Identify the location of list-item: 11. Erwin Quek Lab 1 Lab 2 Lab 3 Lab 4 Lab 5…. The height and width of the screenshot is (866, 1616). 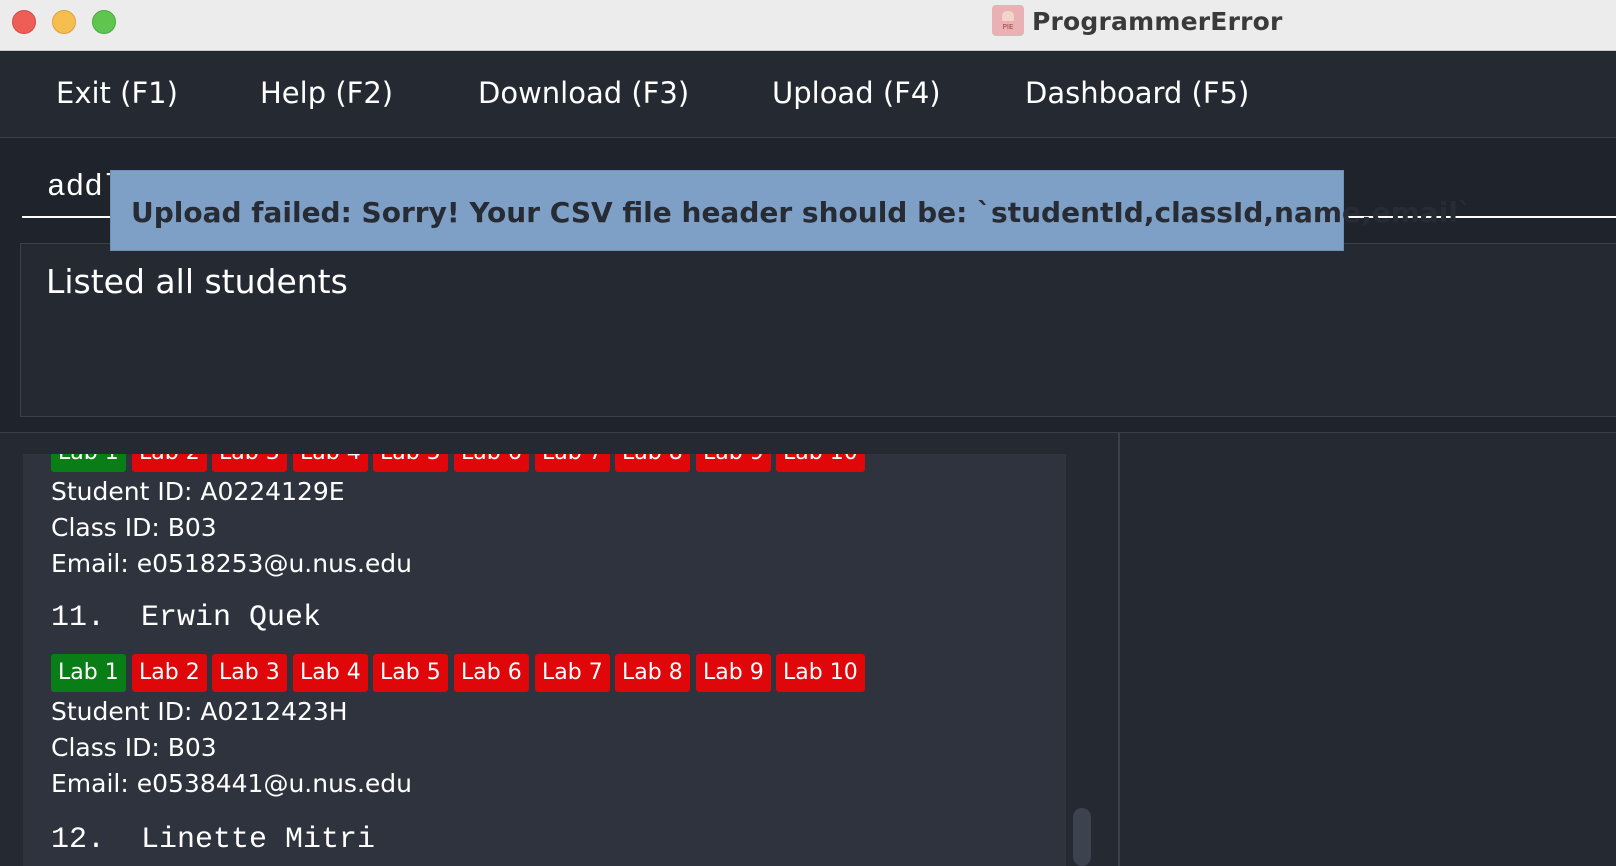
(458, 699).